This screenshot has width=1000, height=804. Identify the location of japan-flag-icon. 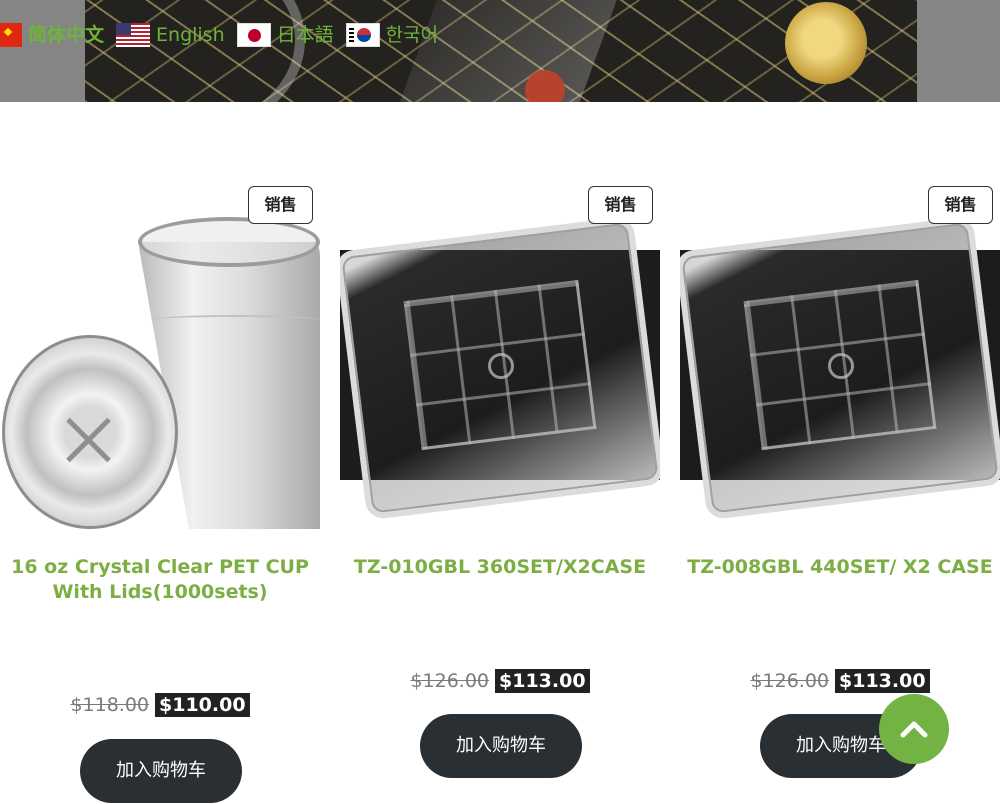
(253, 35).